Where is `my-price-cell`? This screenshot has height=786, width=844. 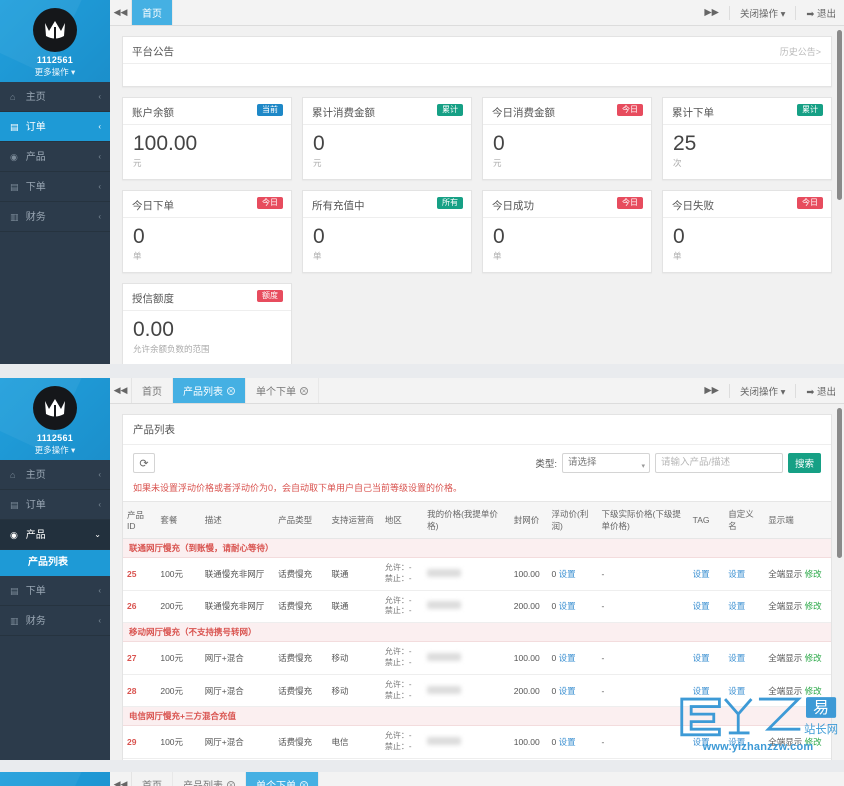 my-price-cell is located at coordinates (466, 607).